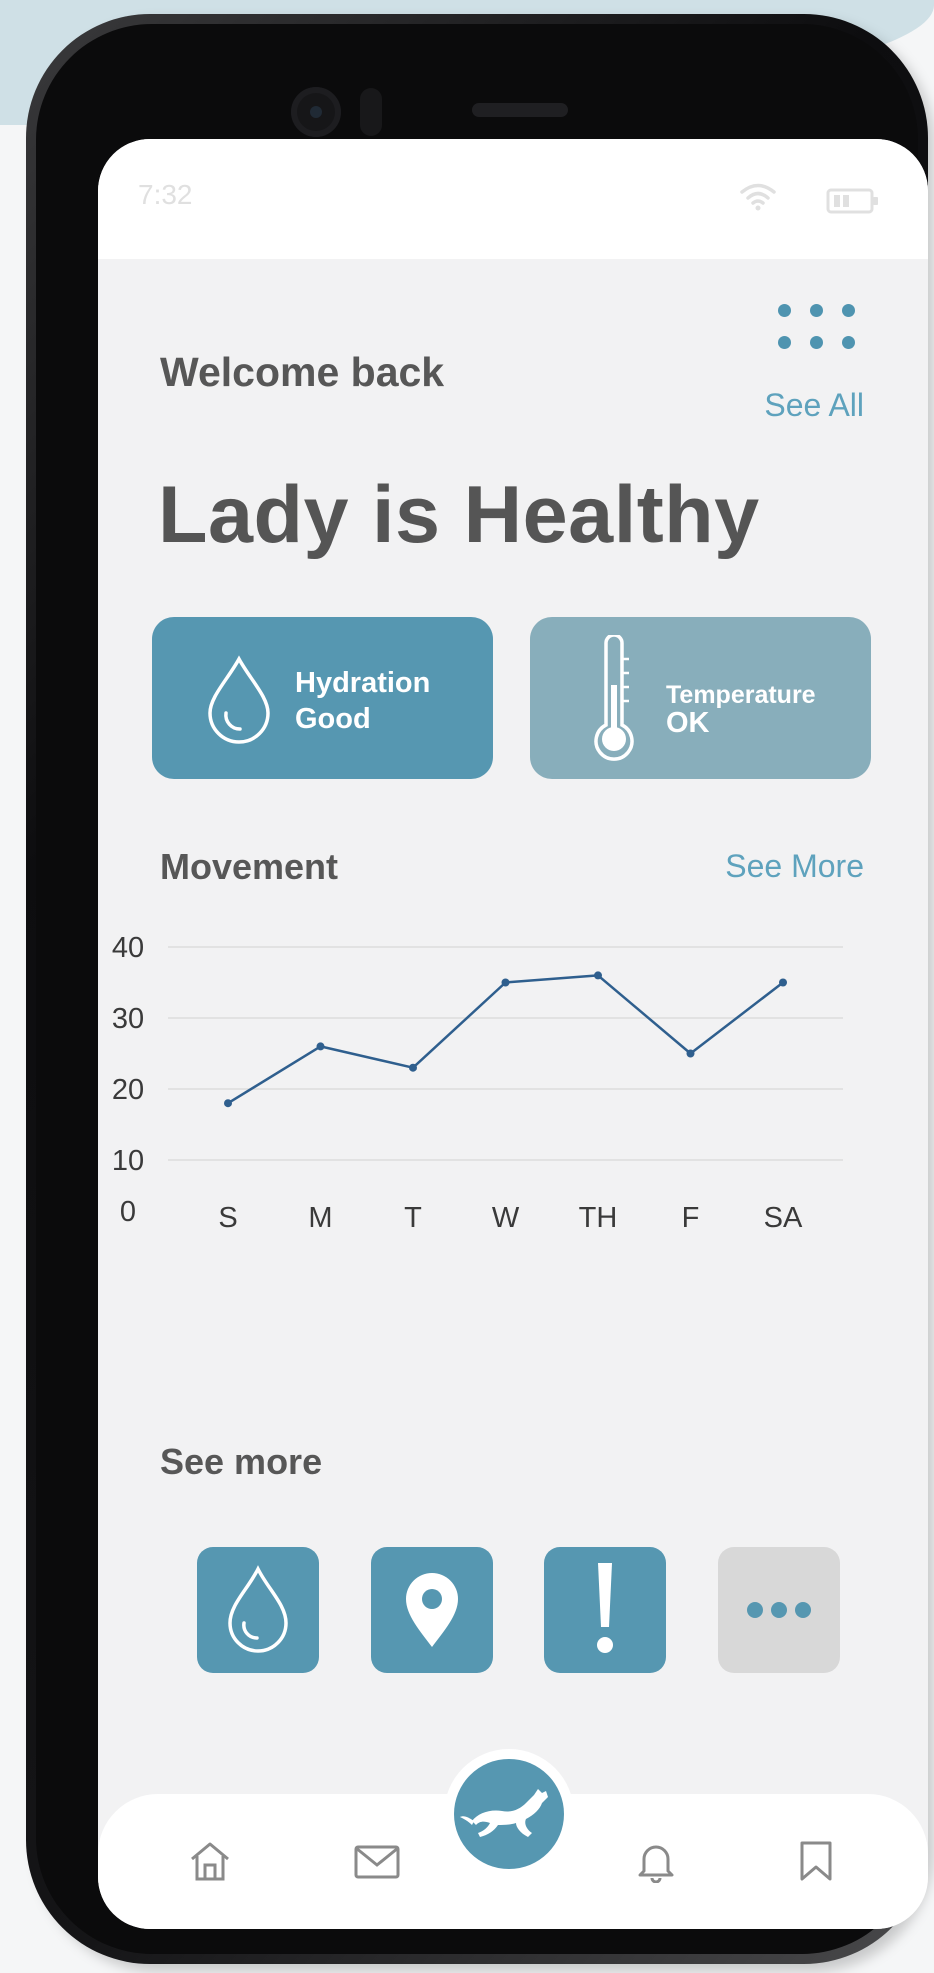 The height and width of the screenshot is (1973, 934). I want to click on welcome-greeting: Welcome back, so click(302, 372).